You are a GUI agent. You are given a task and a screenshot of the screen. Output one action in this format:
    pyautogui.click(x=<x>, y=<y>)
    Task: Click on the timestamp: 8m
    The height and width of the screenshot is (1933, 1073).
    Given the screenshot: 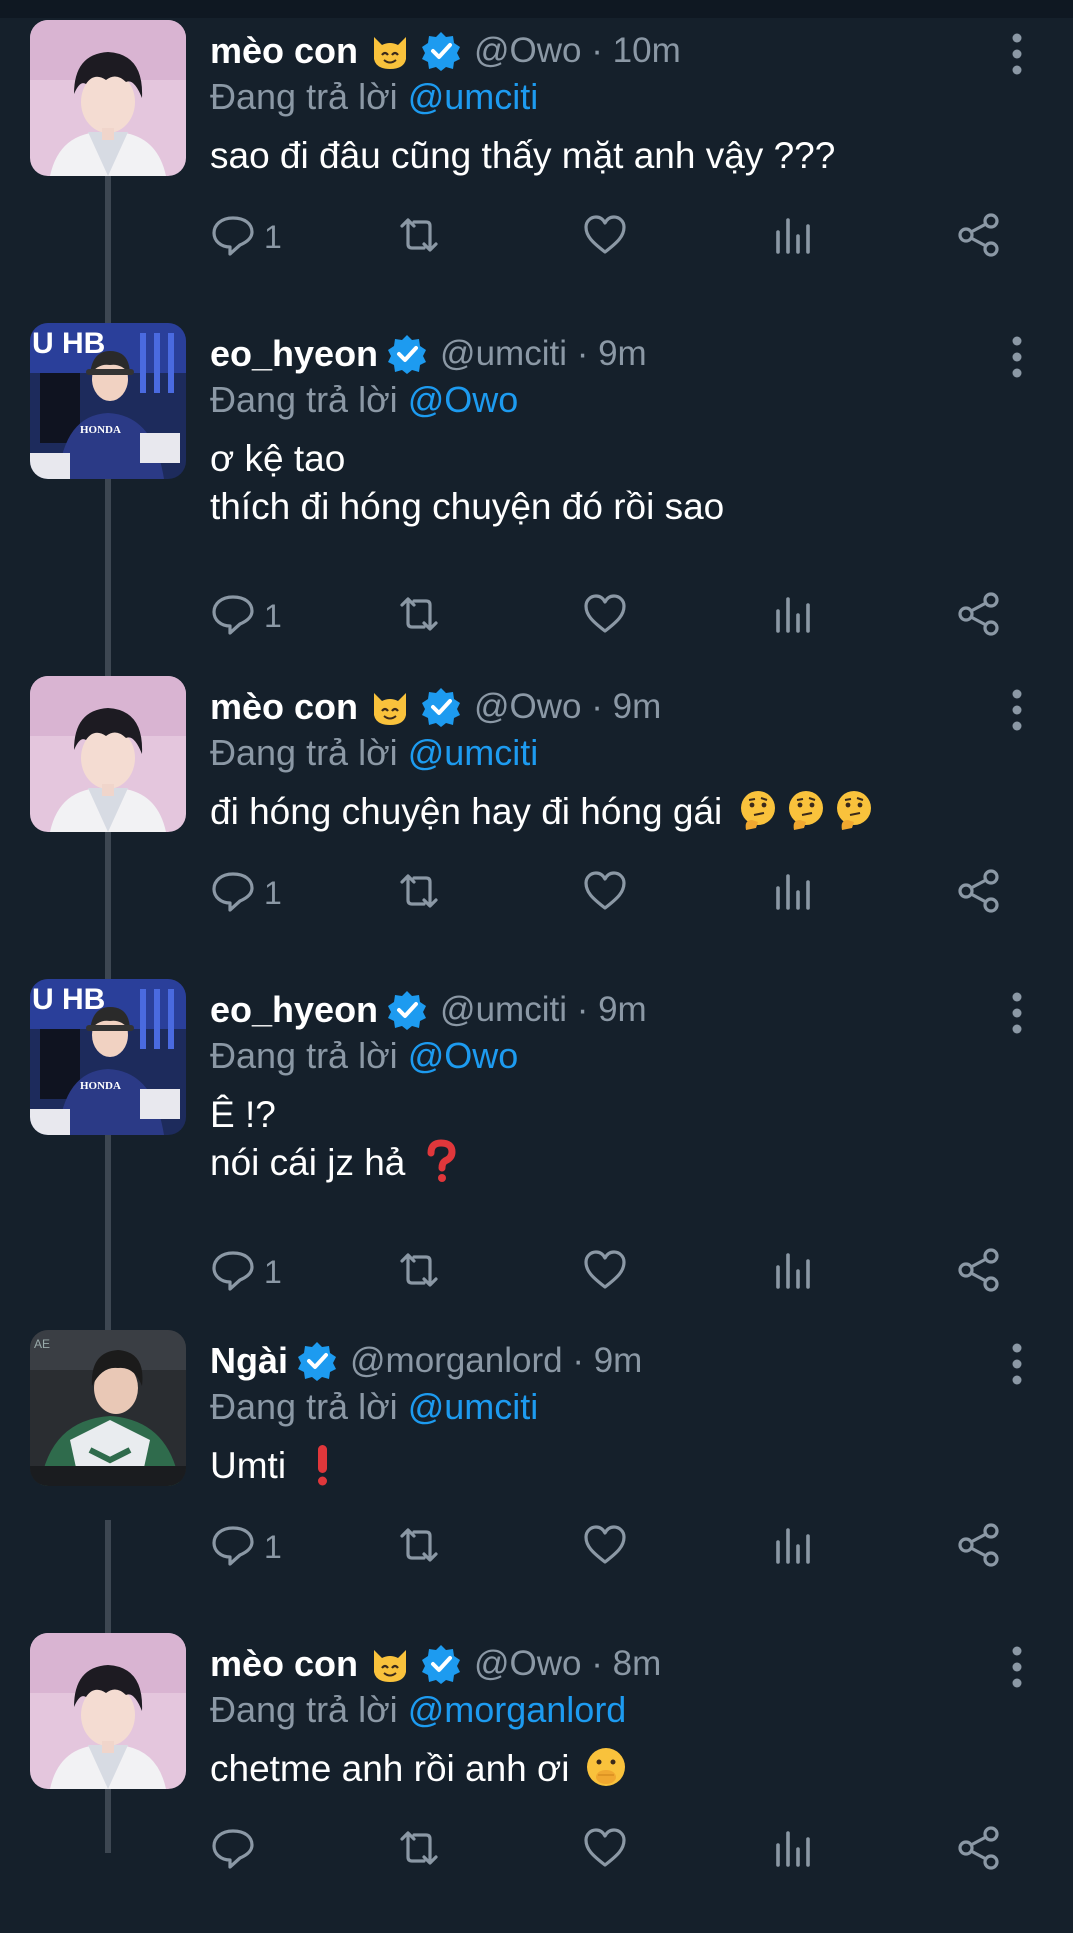 What is the action you would take?
    pyautogui.click(x=637, y=1663)
    